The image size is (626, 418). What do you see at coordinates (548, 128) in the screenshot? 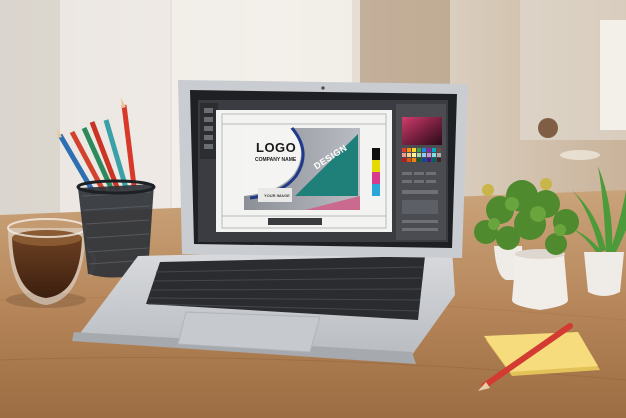
I see `background-ornament` at bounding box center [548, 128].